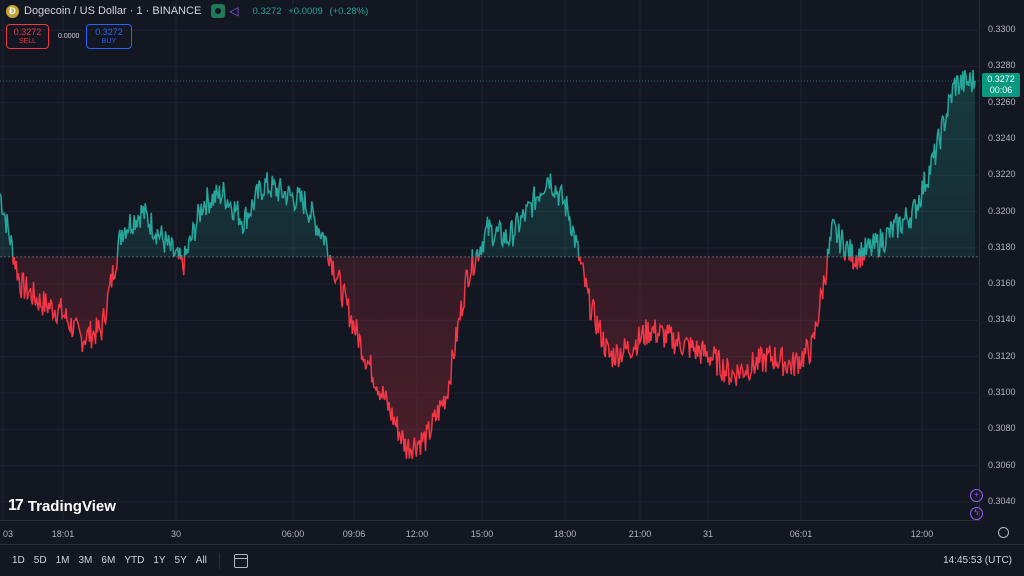  Describe the element at coordinates (1002, 283) in the screenshot. I see `price-scale-label: 0.3160` at that location.